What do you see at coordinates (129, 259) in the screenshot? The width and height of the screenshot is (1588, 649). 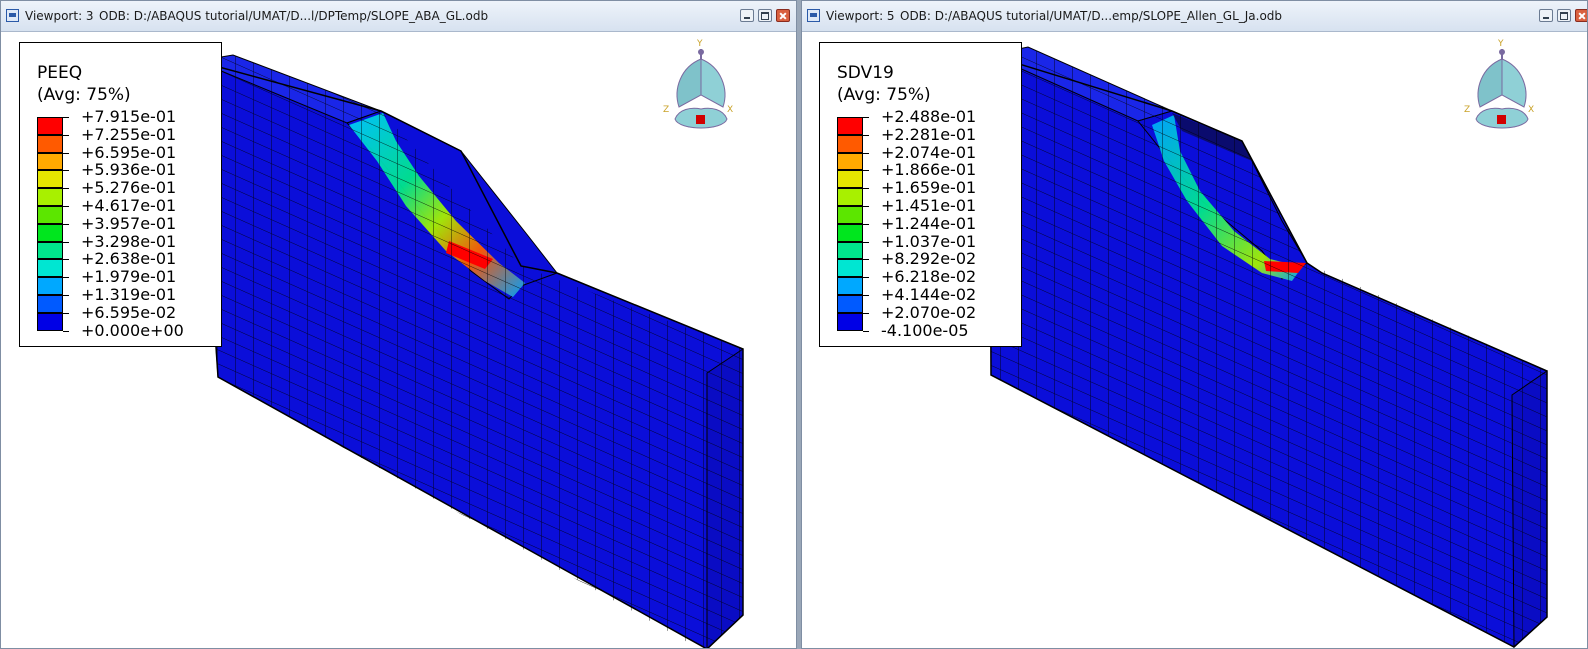 I see `legend-value: +2.638e-01` at bounding box center [129, 259].